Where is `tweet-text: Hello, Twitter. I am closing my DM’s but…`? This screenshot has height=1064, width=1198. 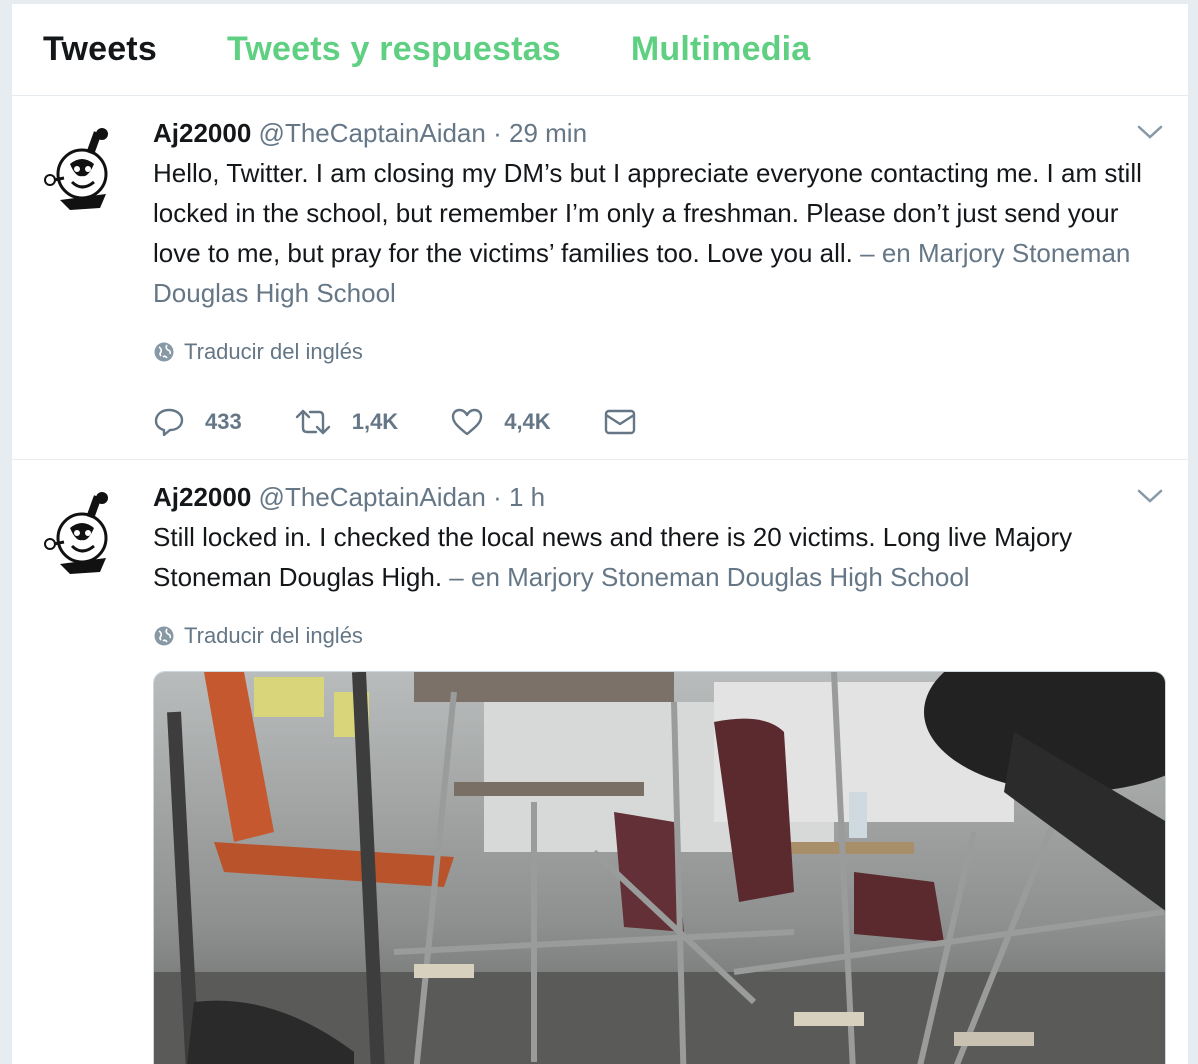 tweet-text: Hello, Twitter. I am closing my DM’s but… is located at coordinates (655, 233).